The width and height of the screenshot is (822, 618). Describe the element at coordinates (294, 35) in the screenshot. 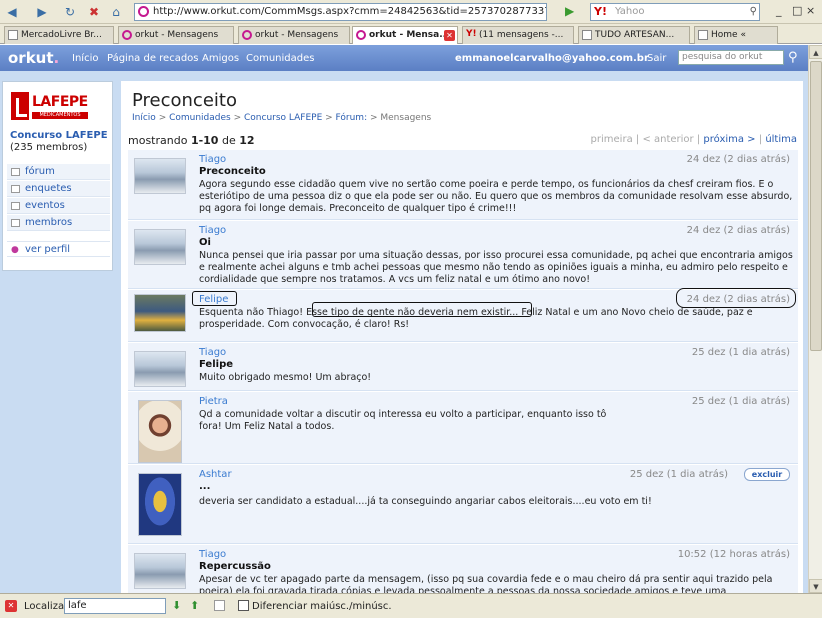

I see `tab-orkut-2: orkut - Mensagens` at that location.